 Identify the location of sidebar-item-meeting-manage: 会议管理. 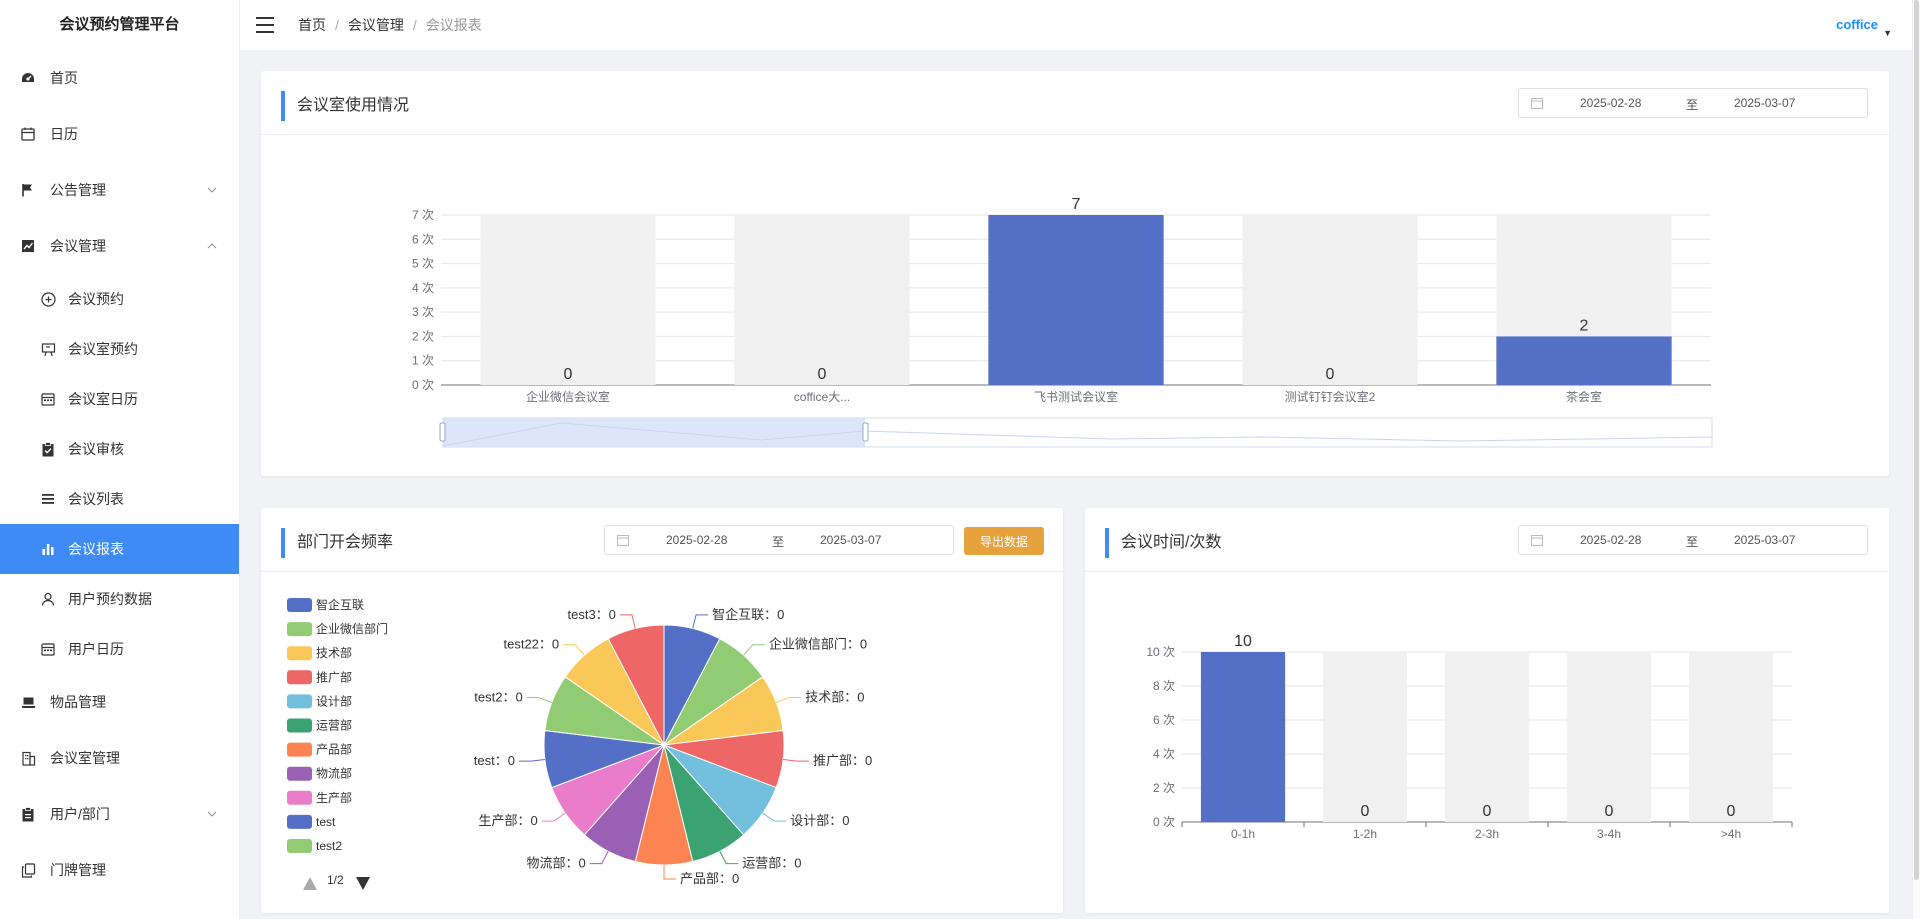
(119, 246).